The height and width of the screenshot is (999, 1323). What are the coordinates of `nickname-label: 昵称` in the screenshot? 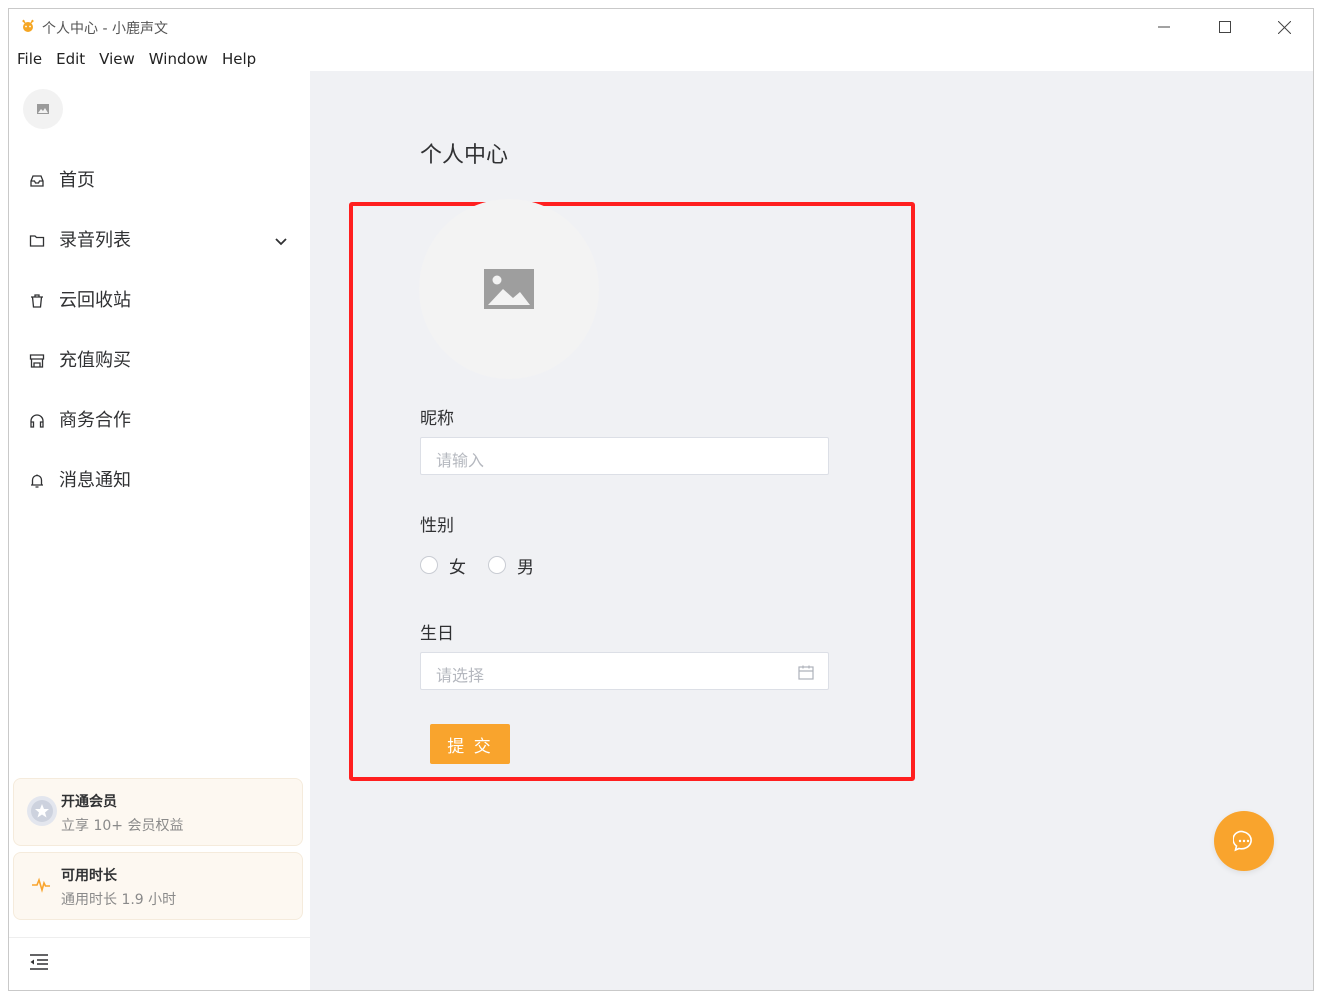 It's located at (437, 419).